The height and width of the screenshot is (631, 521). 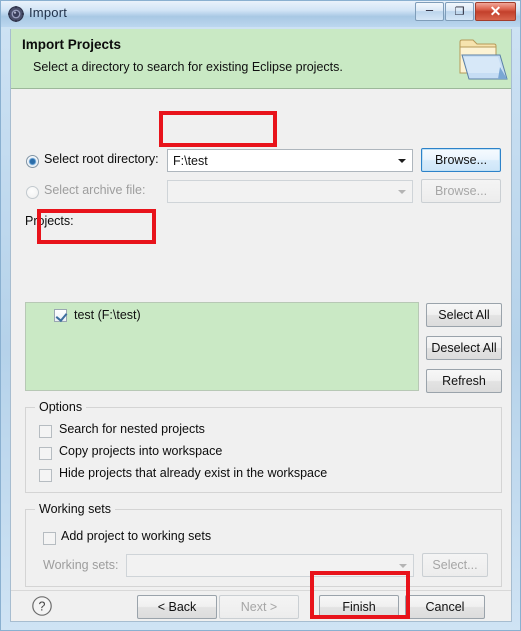 I want to click on eclipse-import-icon, so click(x=16, y=14).